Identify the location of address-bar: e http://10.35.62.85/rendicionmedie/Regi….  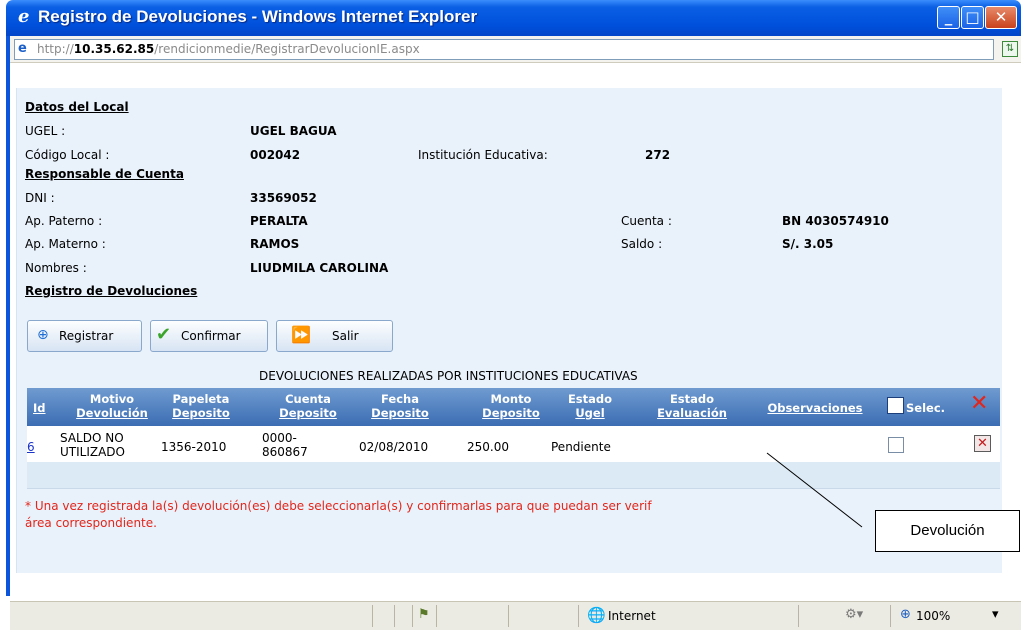
(515, 49).